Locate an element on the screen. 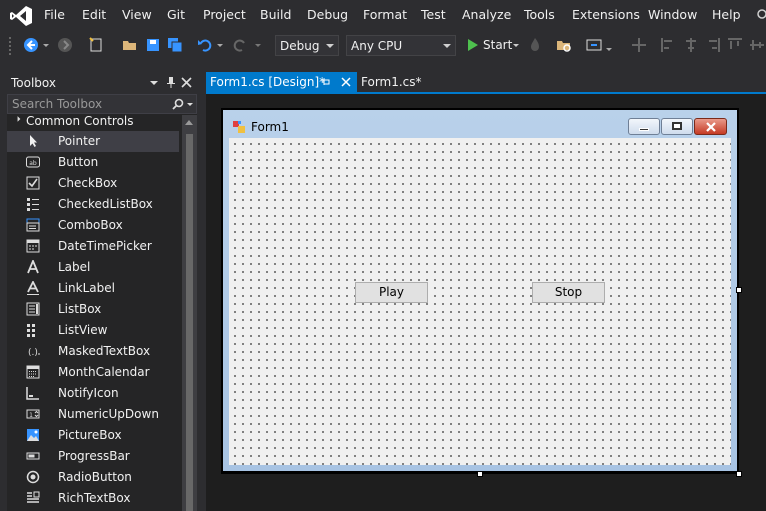 This screenshot has height=511, width=766. menu-help: Help is located at coordinates (726, 14).